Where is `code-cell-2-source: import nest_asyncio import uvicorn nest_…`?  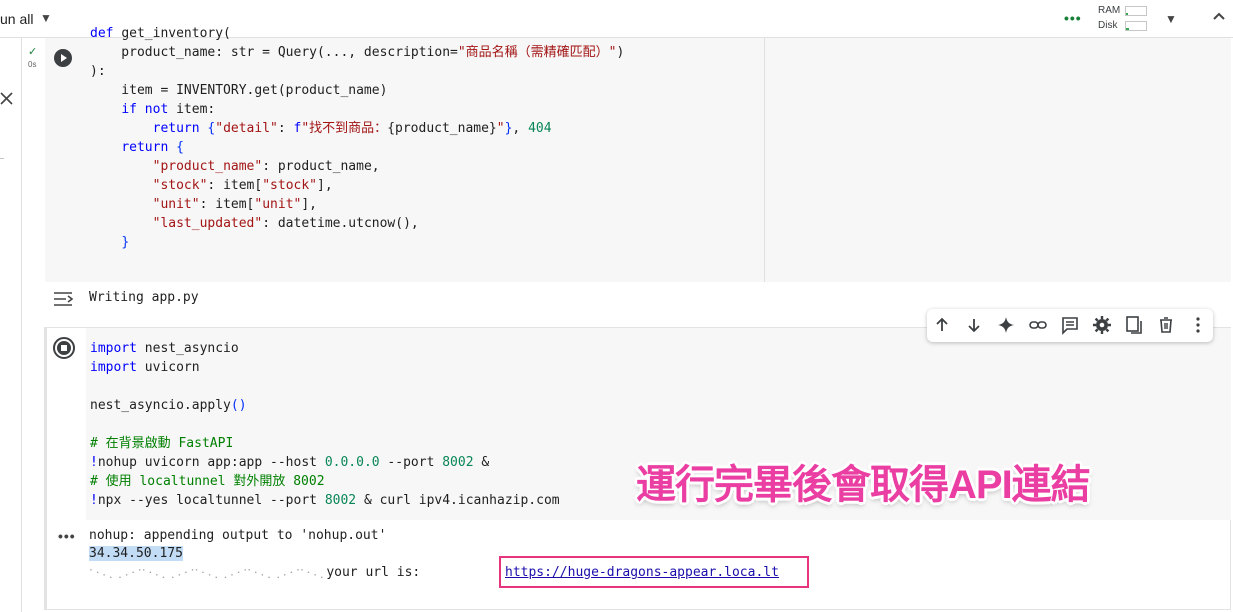
code-cell-2-source: import nest_asyncio import uvicorn nest_… is located at coordinates (325, 424).